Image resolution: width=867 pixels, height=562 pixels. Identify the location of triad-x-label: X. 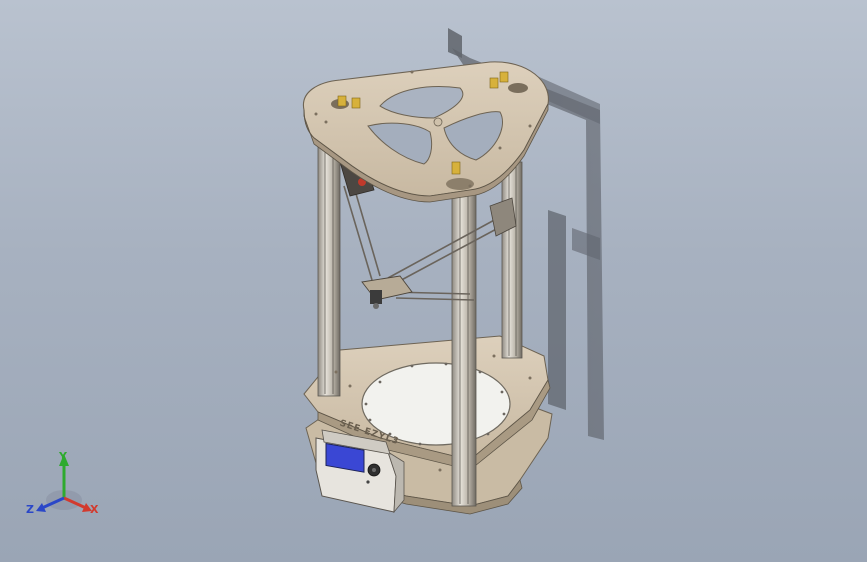
(94, 509).